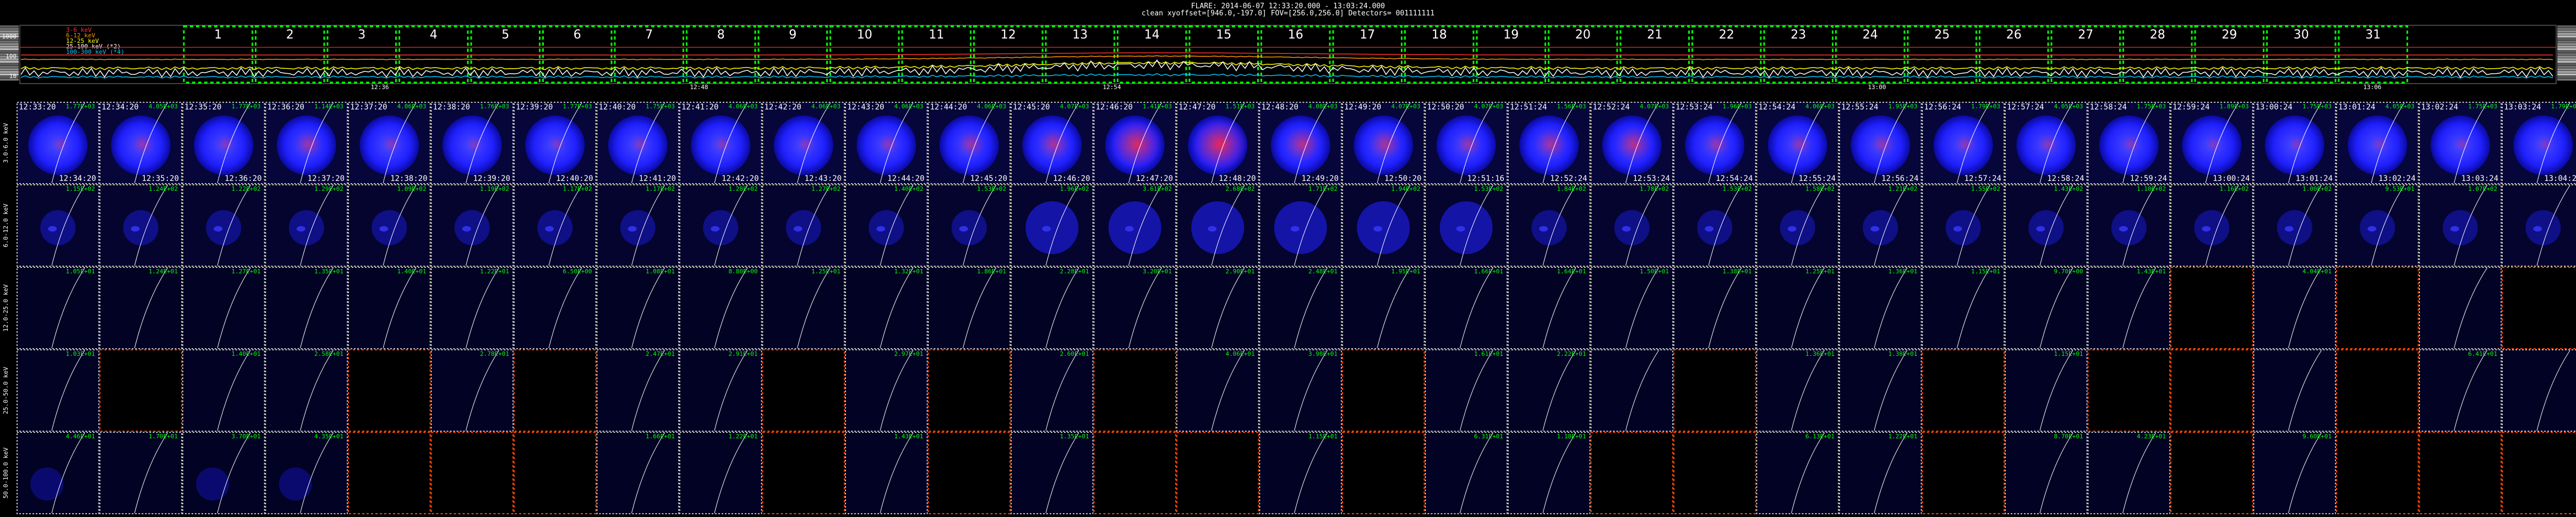 This screenshot has width=2576, height=517. Describe the element at coordinates (2014, 35) in the screenshot. I see `interval-label: 26` at that location.